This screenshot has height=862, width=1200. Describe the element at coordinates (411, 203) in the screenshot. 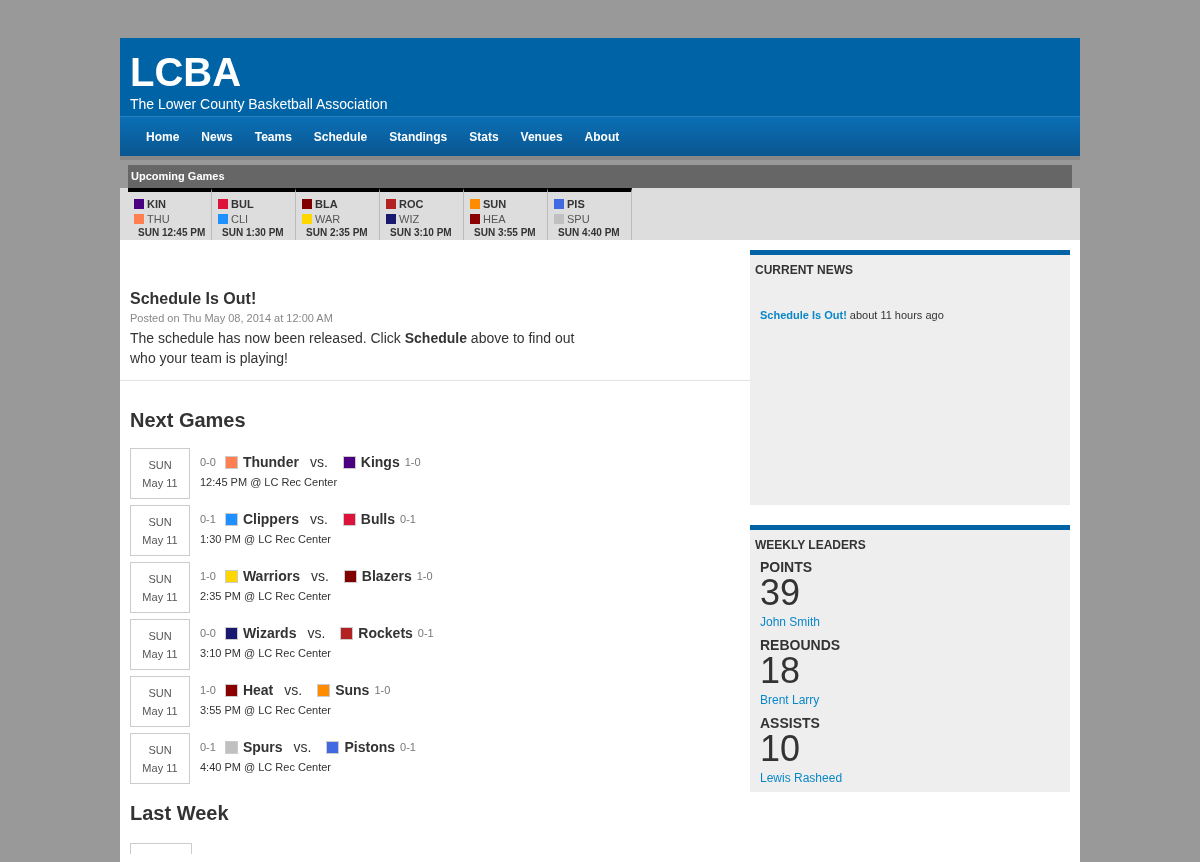

I see `team-abbr: ROC` at that location.